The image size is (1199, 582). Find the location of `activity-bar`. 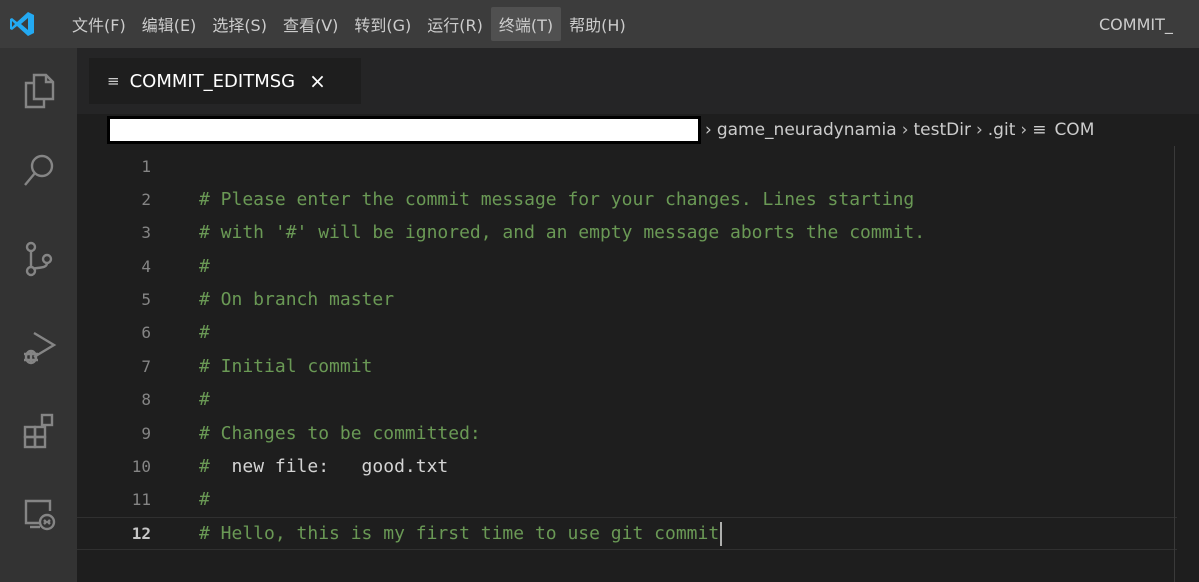

activity-bar is located at coordinates (38, 315).